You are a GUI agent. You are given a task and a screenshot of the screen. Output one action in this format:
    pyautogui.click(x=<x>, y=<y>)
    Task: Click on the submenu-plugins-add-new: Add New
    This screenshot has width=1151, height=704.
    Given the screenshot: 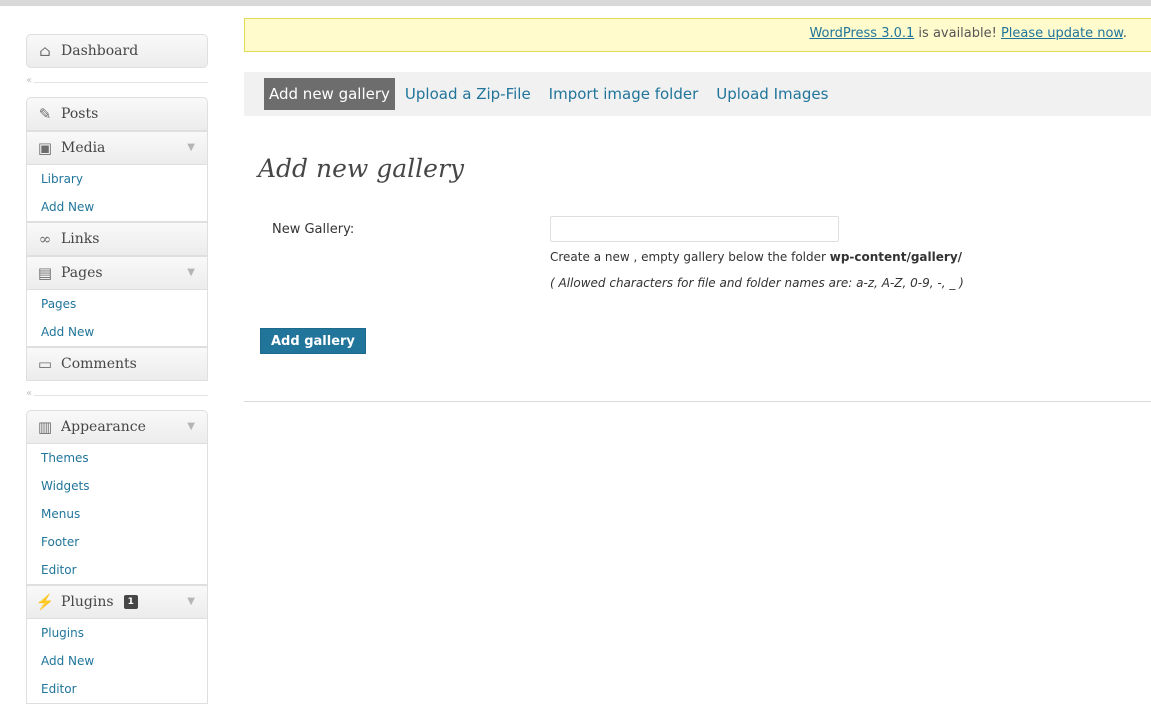 What is the action you would take?
    pyautogui.click(x=117, y=661)
    